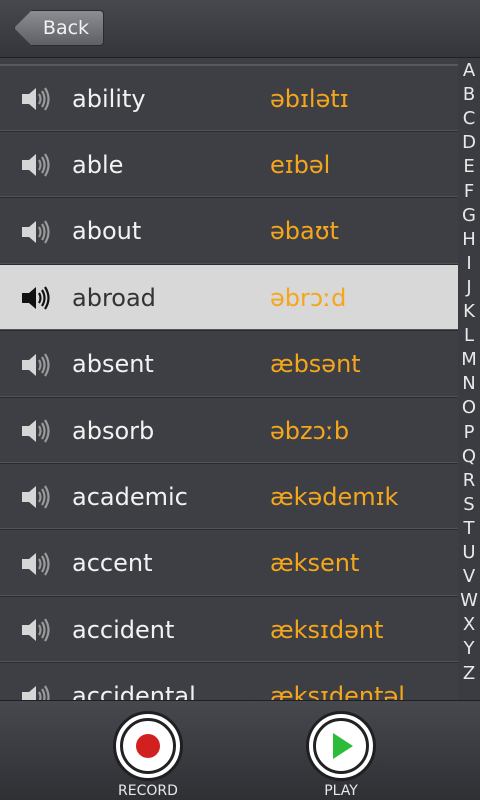  I want to click on ipa-text: æksɪdentəl, so click(337, 691).